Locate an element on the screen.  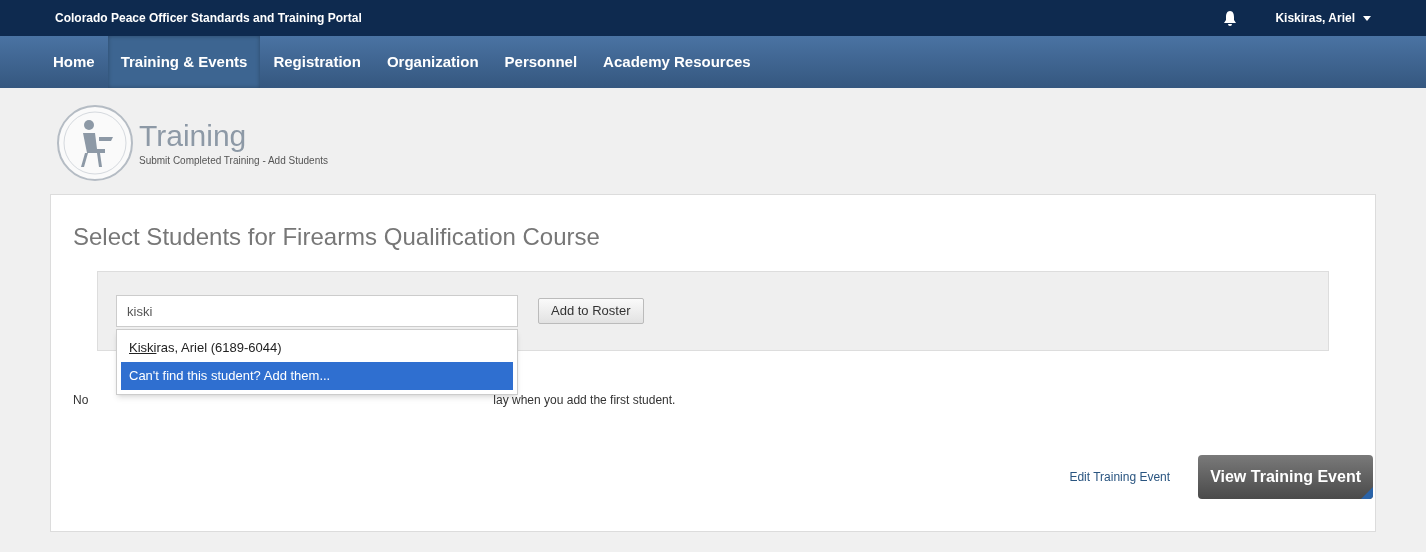
notice-text: No is located at coordinates (81, 400).